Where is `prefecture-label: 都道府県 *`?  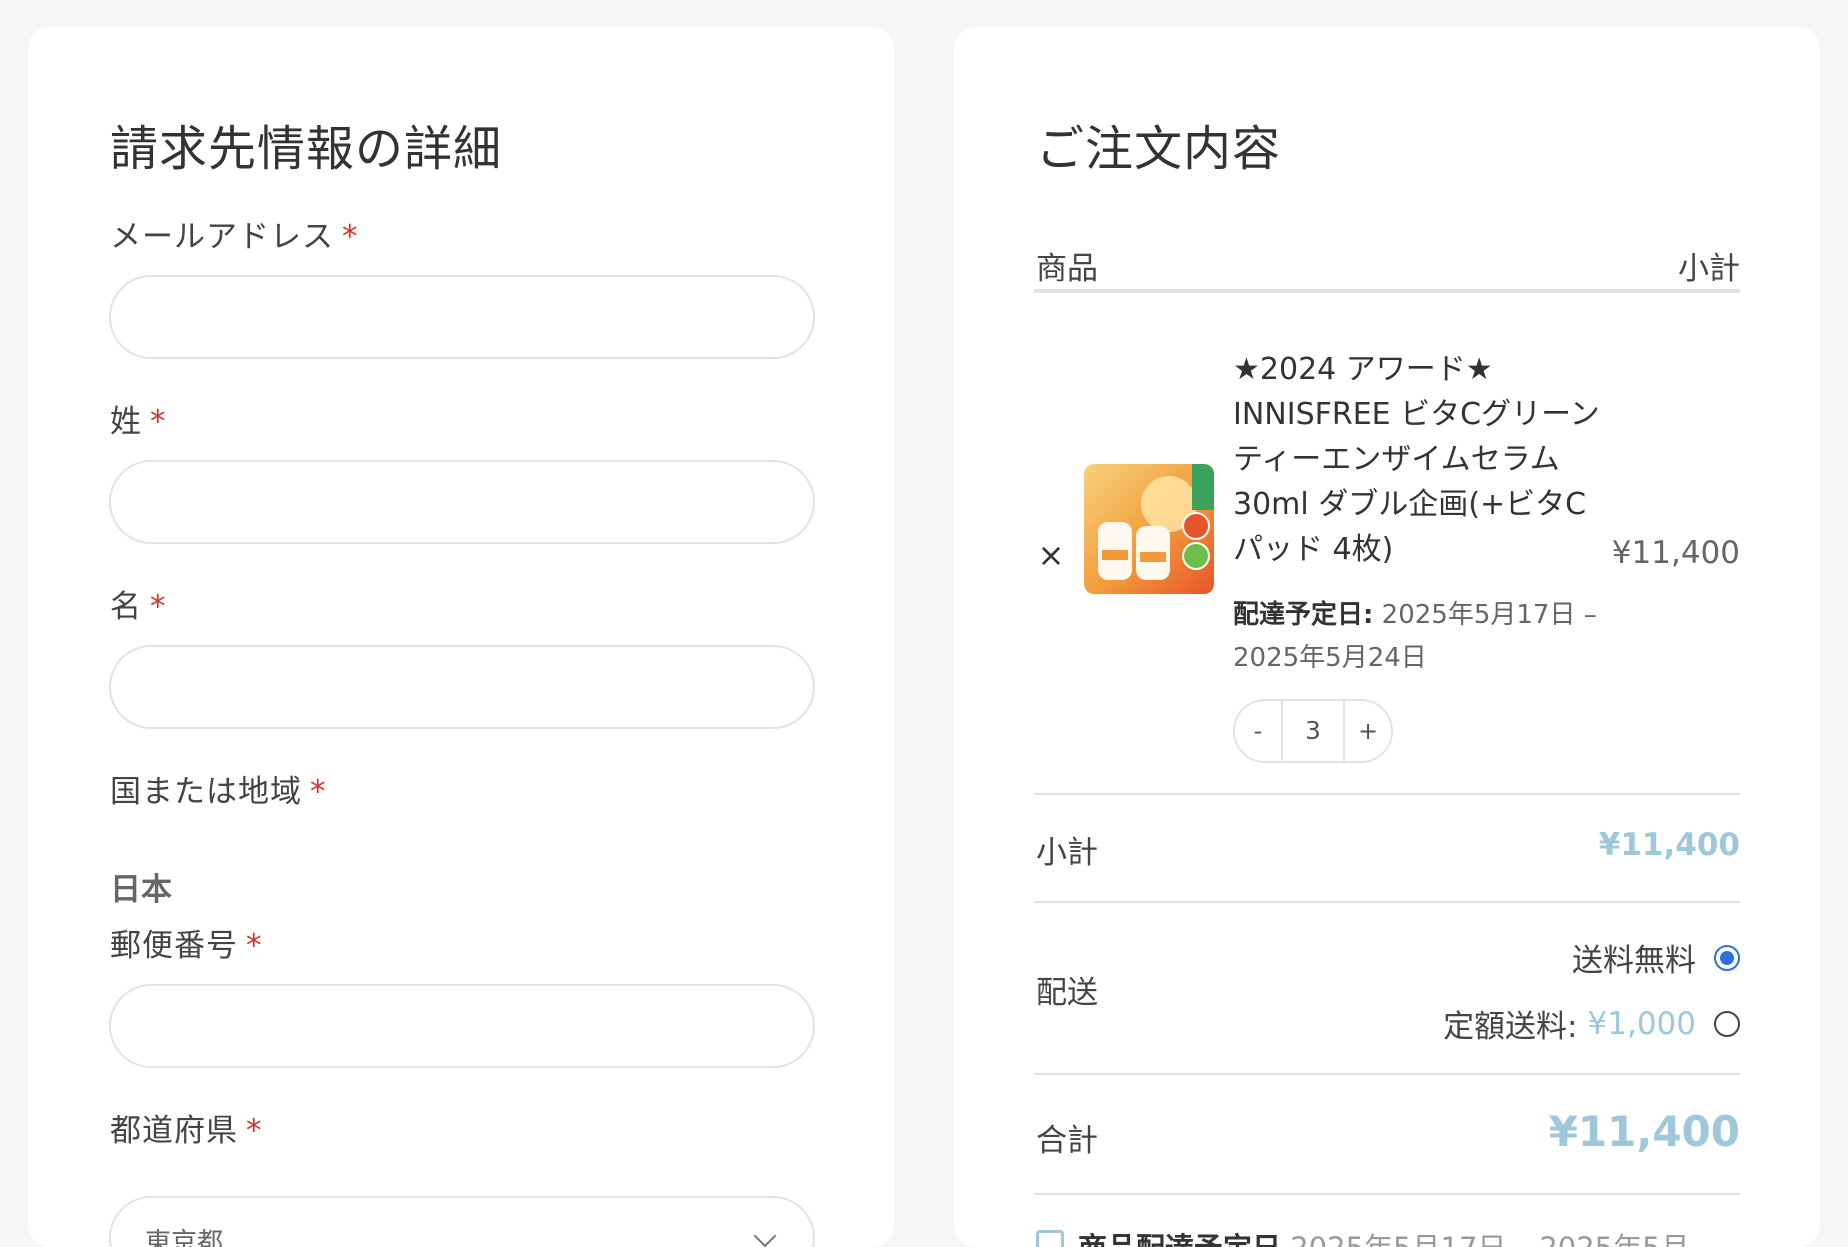 prefecture-label: 都道府県 * is located at coordinates (186, 1131).